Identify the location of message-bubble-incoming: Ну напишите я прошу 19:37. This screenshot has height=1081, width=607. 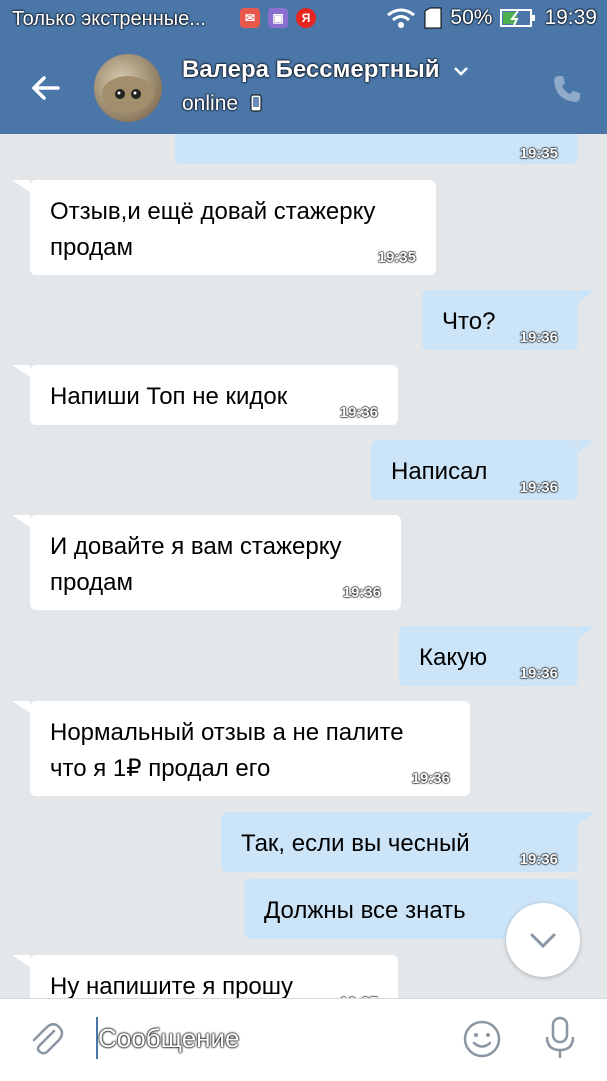
(214, 976).